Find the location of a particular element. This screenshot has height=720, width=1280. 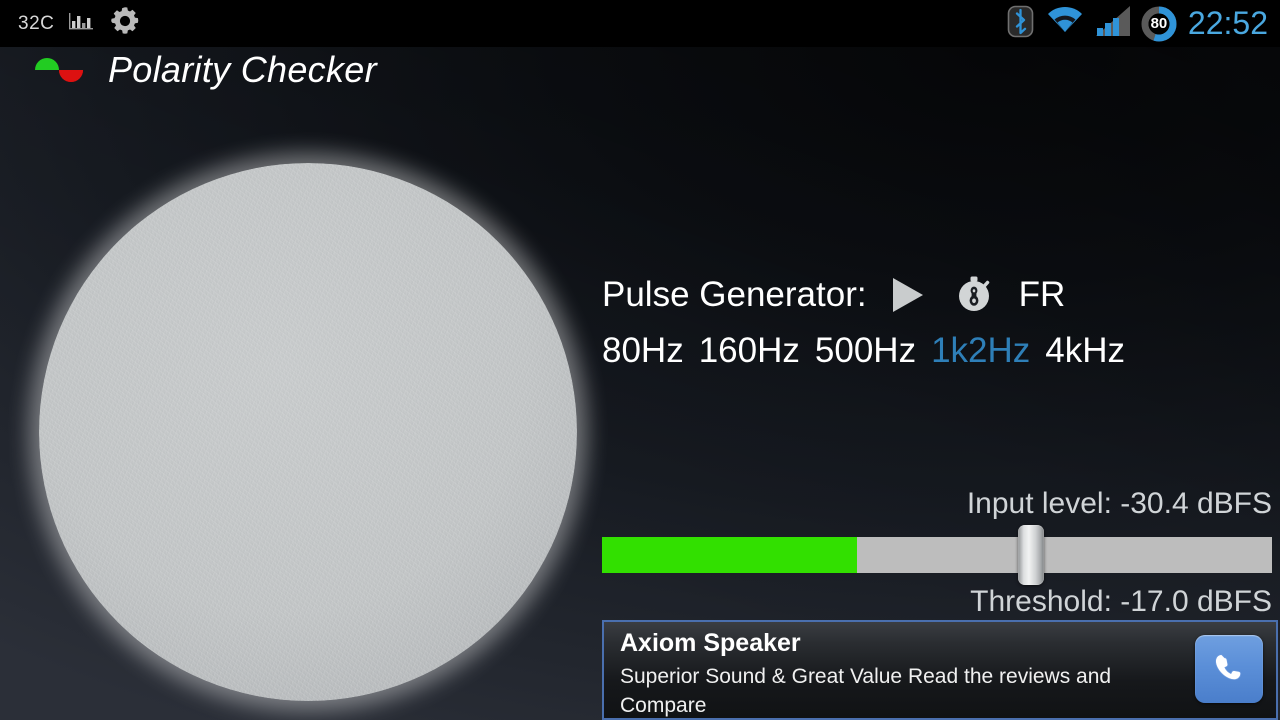

frequency-option-160hz: 160Hz is located at coordinates (749, 351).